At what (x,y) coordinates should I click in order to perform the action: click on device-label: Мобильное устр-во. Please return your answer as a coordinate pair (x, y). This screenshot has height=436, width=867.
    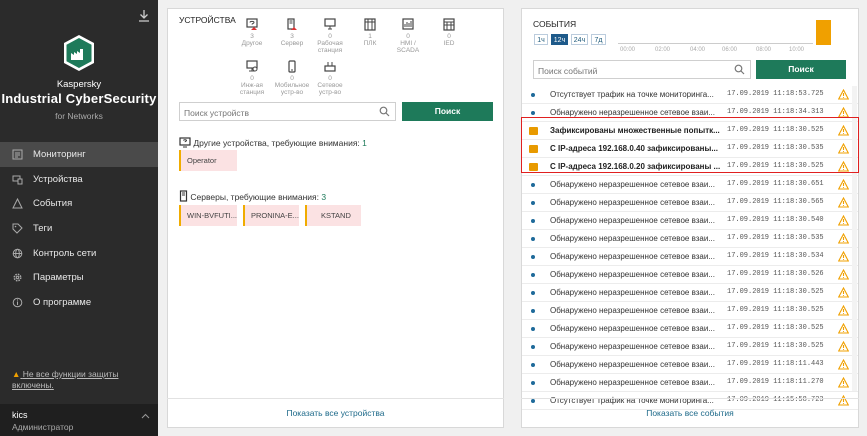
    Looking at the image, I should click on (292, 89).